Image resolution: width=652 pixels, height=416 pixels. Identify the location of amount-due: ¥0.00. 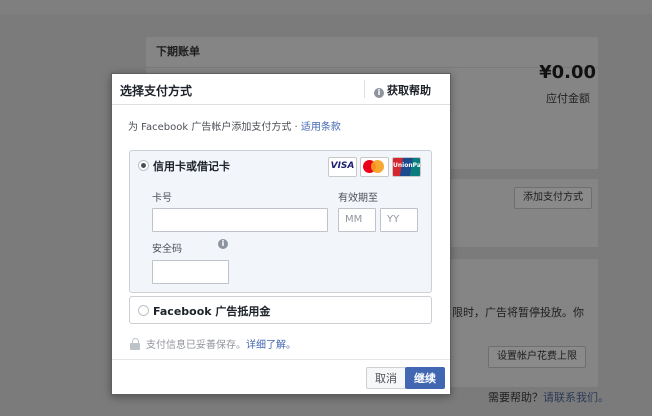
(567, 72).